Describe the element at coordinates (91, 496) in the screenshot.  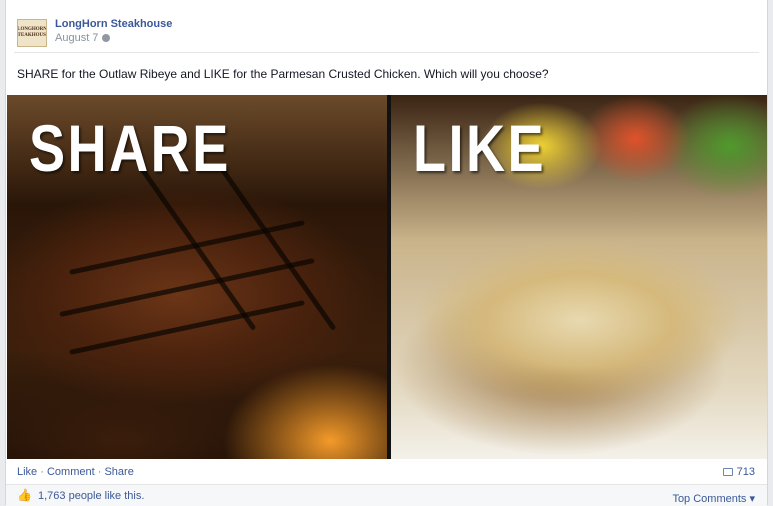
I see `likes-summary-link: 1,763 people like this.` at that location.